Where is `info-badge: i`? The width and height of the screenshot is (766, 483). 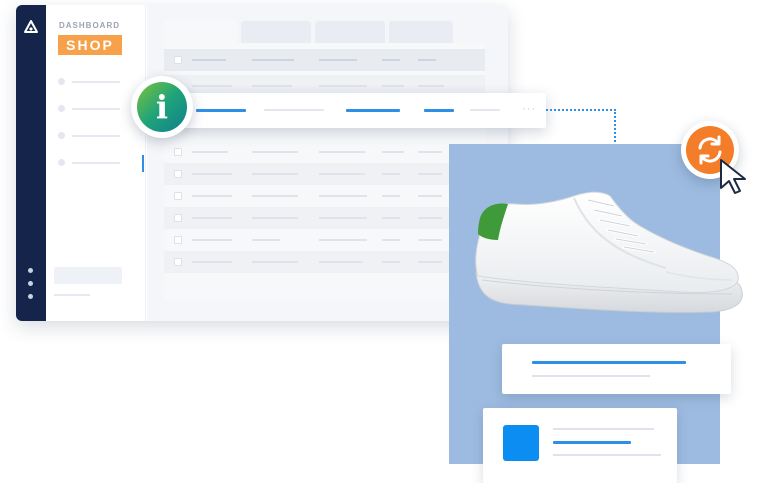
info-badge: i is located at coordinates (162, 107).